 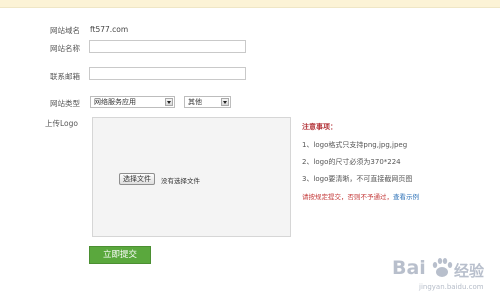 What do you see at coordinates (250, 4) in the screenshot?
I see `top-banner-strip` at bounding box center [250, 4].